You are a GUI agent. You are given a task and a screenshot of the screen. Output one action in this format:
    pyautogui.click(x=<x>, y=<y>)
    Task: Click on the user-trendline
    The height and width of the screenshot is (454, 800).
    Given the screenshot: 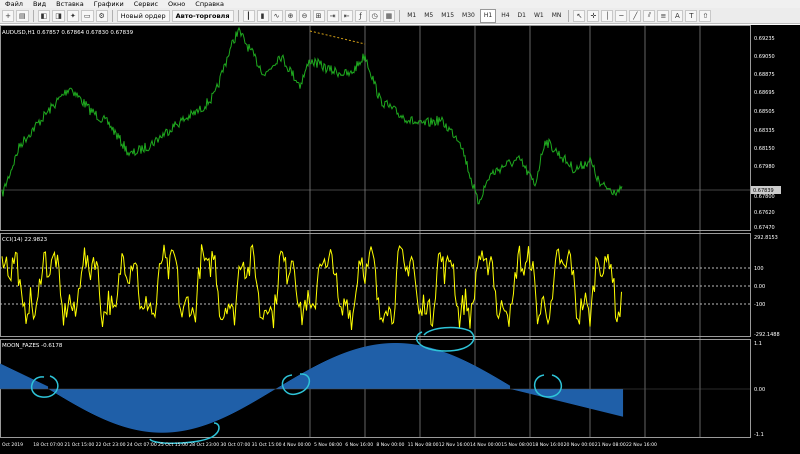 What is the action you would take?
    pyautogui.click(x=337, y=37)
    